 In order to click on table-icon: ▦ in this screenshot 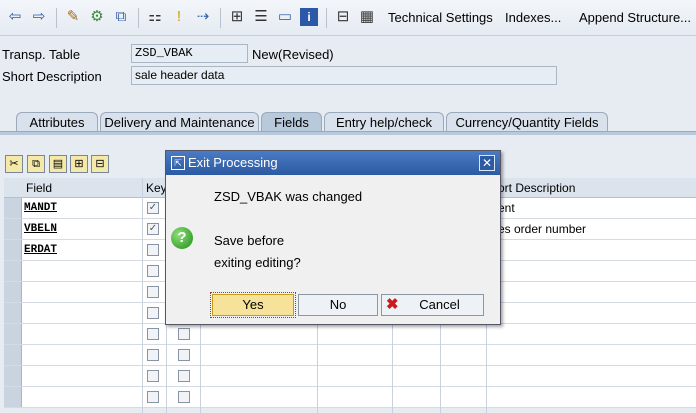, I will do `click(367, 17)`.